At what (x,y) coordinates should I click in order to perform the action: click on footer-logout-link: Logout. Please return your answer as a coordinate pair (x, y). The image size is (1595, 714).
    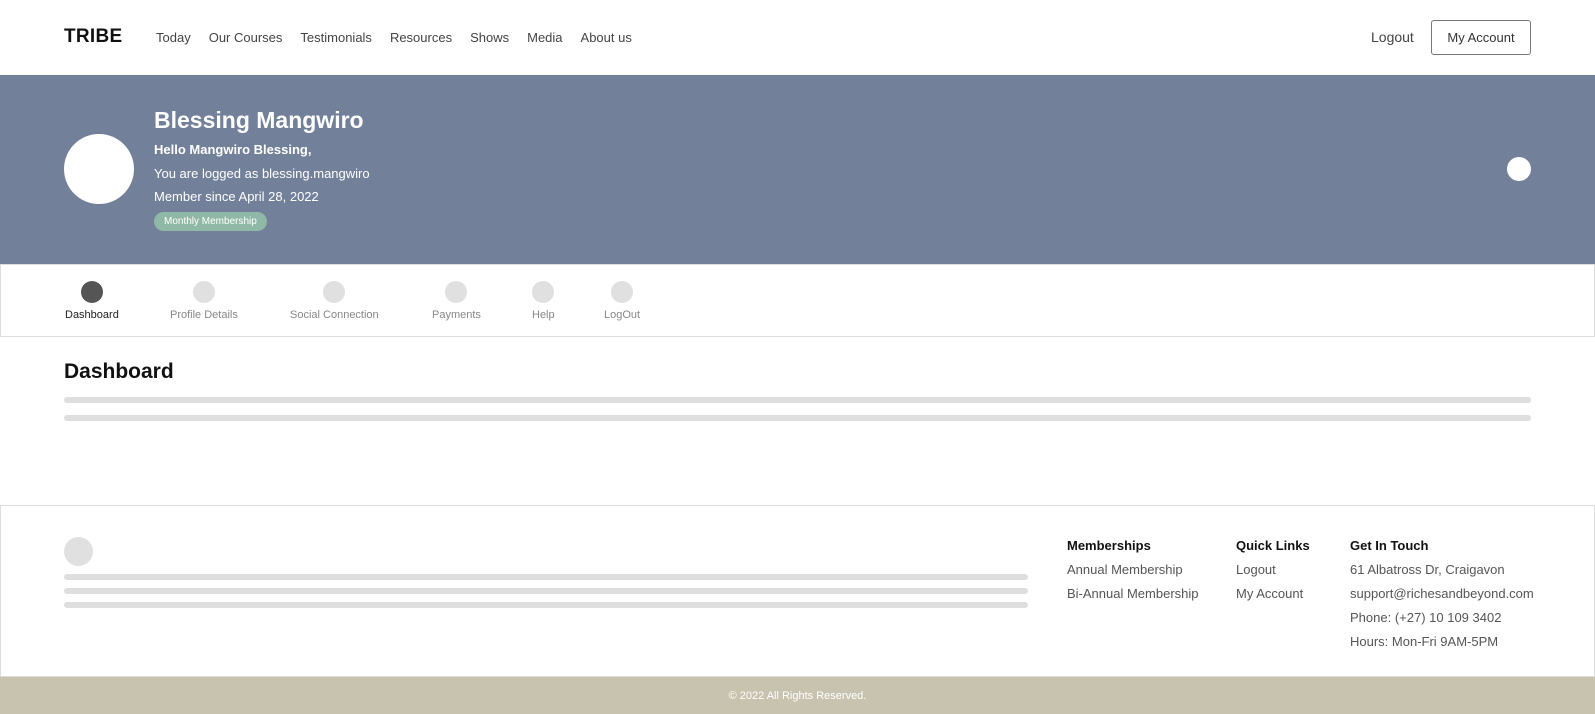
    Looking at the image, I should click on (1273, 569).